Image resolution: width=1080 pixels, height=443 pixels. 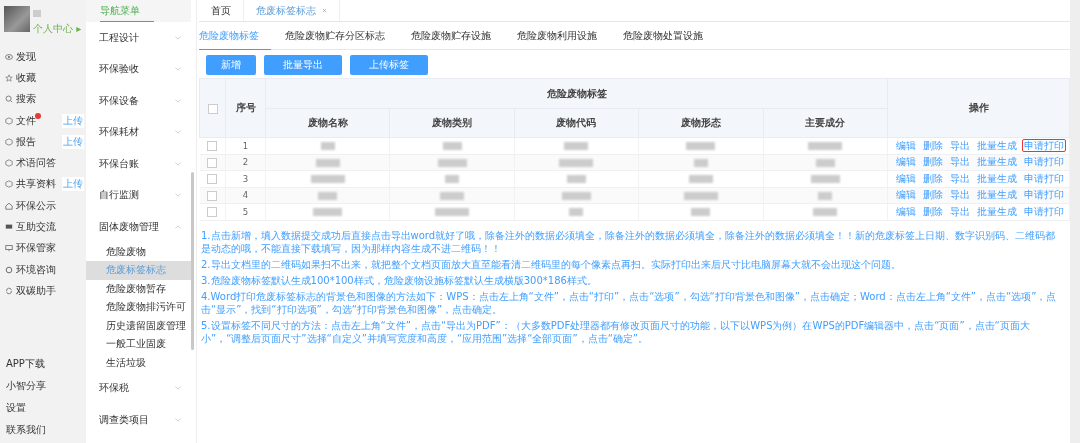 I want to click on nav-submenu-item: 危险废物暂存, so click(x=138, y=289).